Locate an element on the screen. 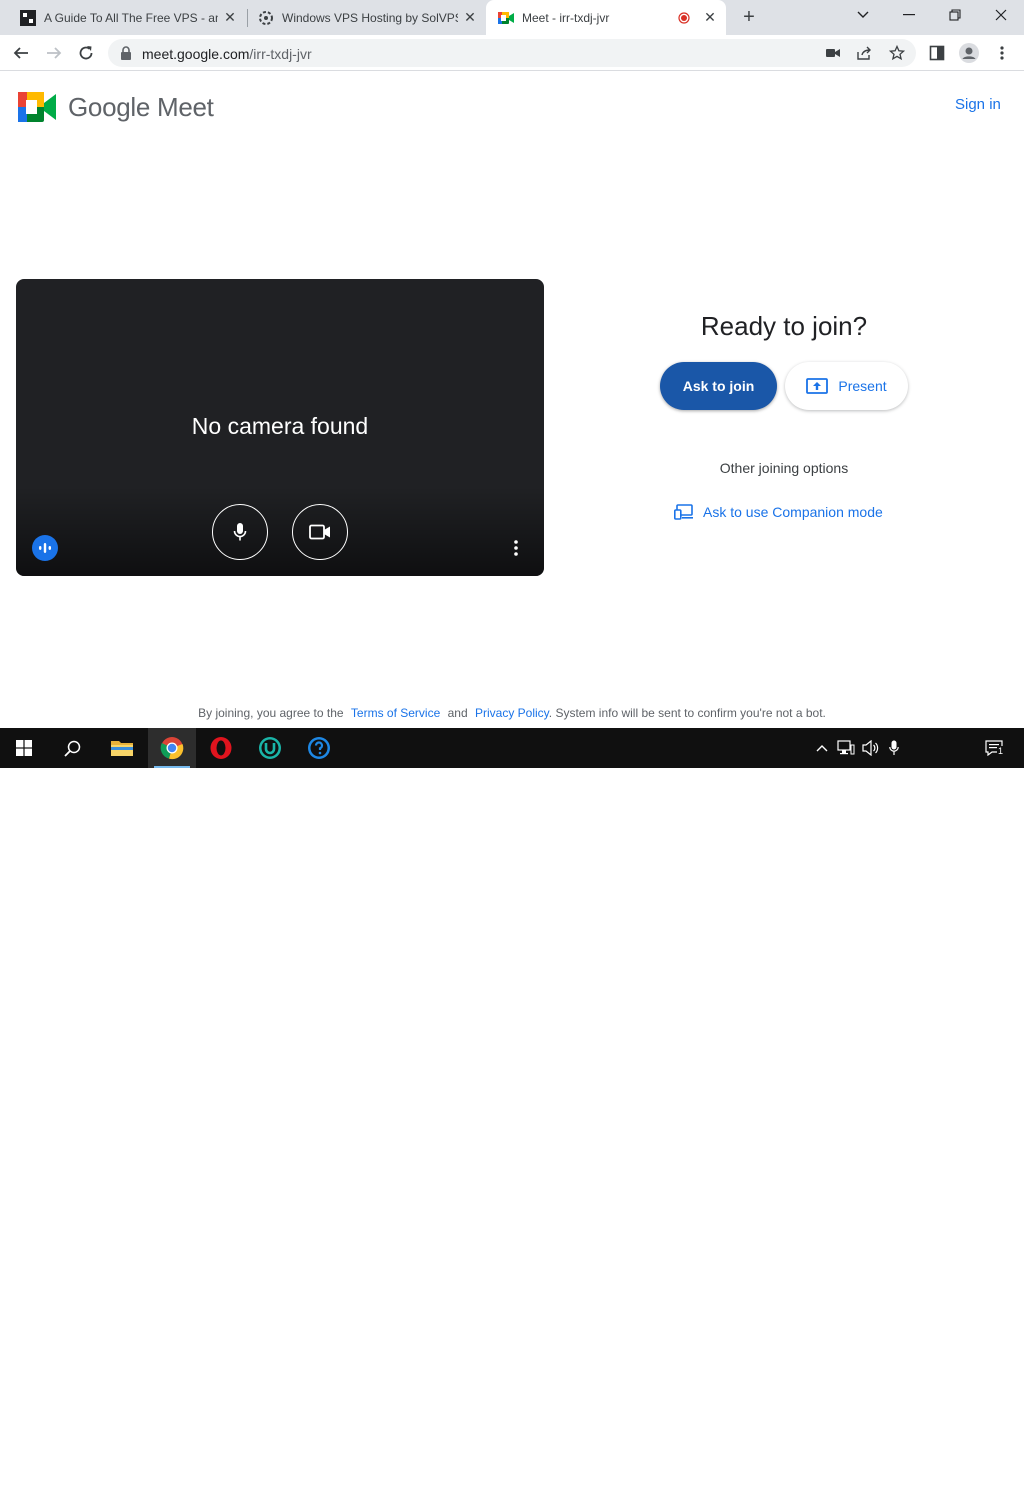  tab-search-button is located at coordinates (863, 15).